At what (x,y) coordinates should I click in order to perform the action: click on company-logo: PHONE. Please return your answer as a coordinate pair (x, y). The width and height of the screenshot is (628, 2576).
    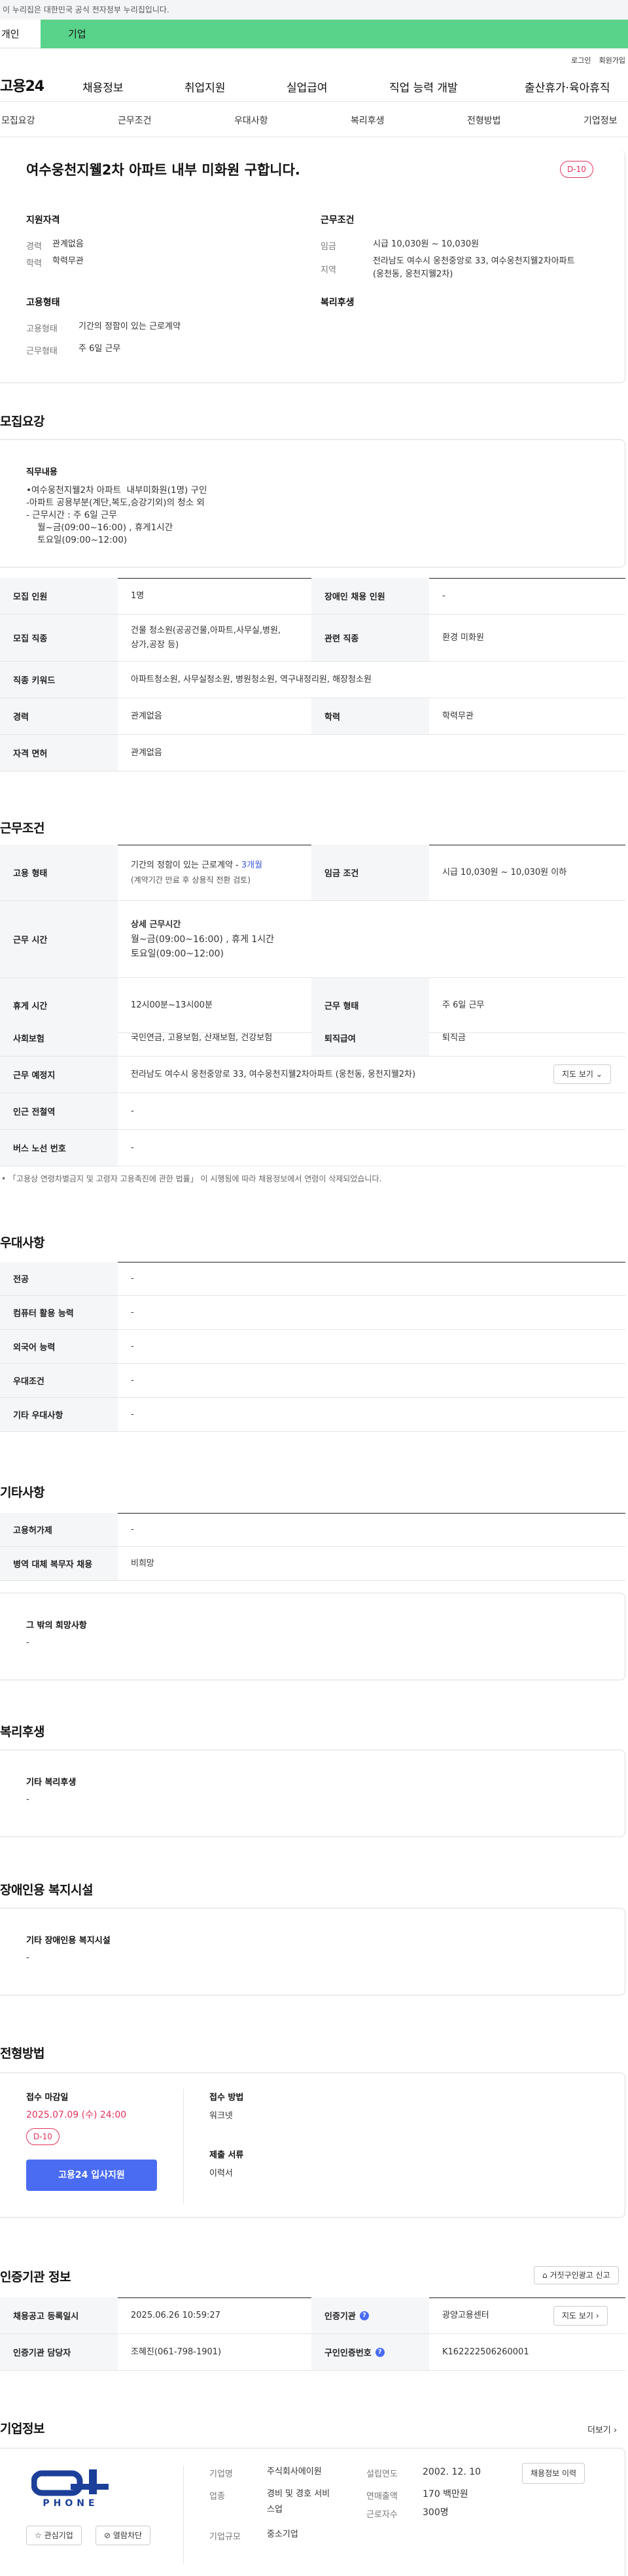
    Looking at the image, I should click on (70, 2488).